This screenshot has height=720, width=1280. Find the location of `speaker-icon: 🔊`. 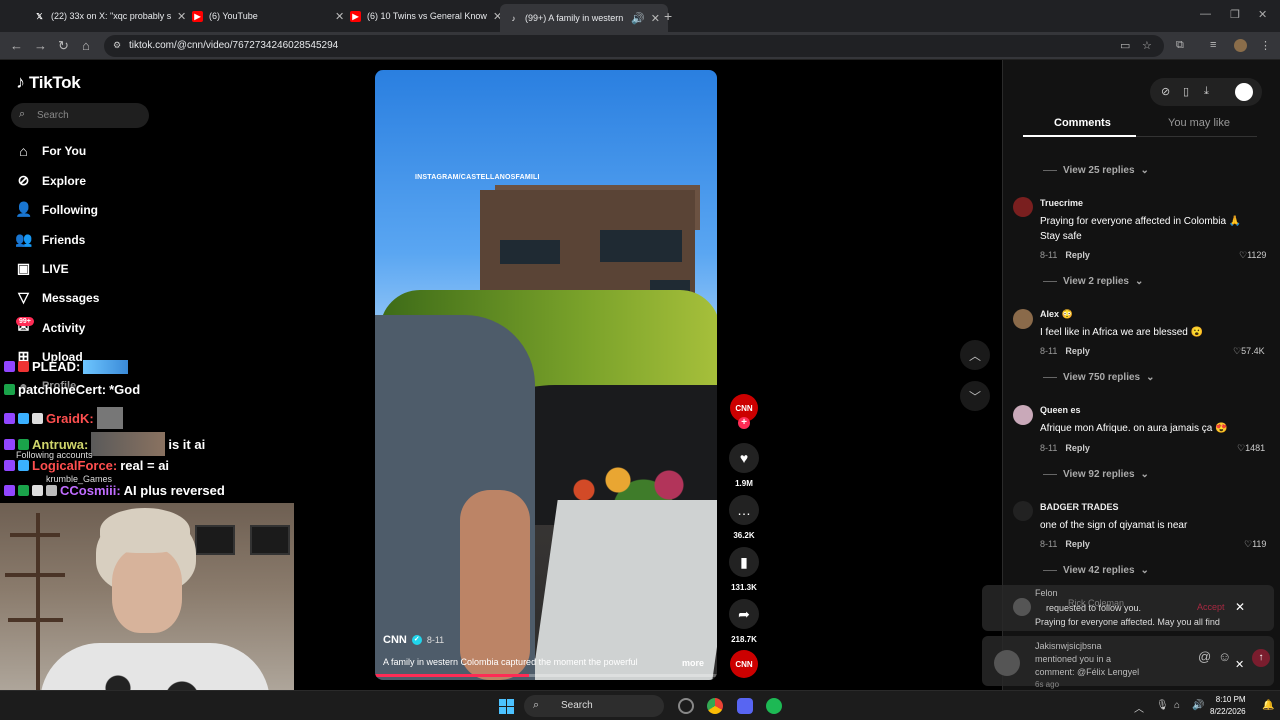

speaker-icon: 🔊 is located at coordinates (638, 18).